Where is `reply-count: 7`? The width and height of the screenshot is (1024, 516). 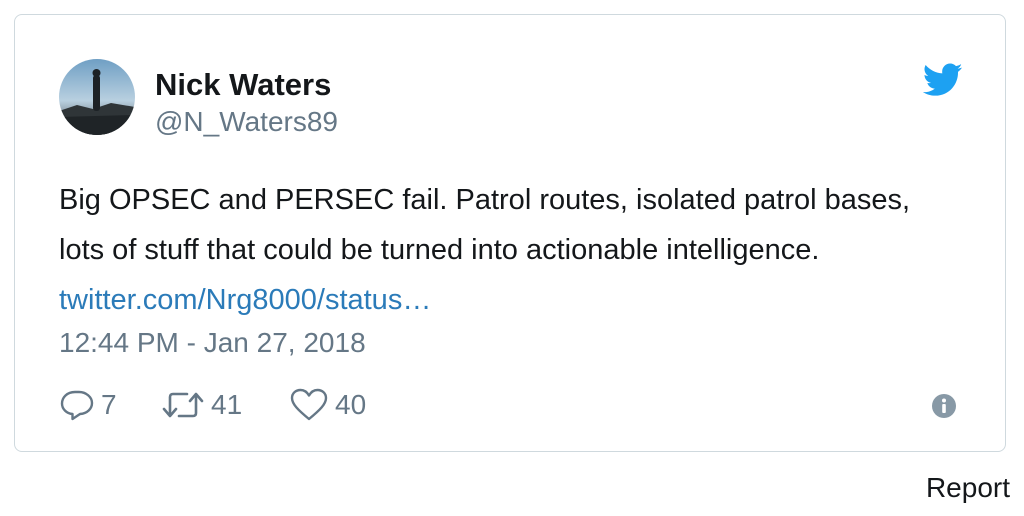
reply-count: 7 is located at coordinates (109, 404).